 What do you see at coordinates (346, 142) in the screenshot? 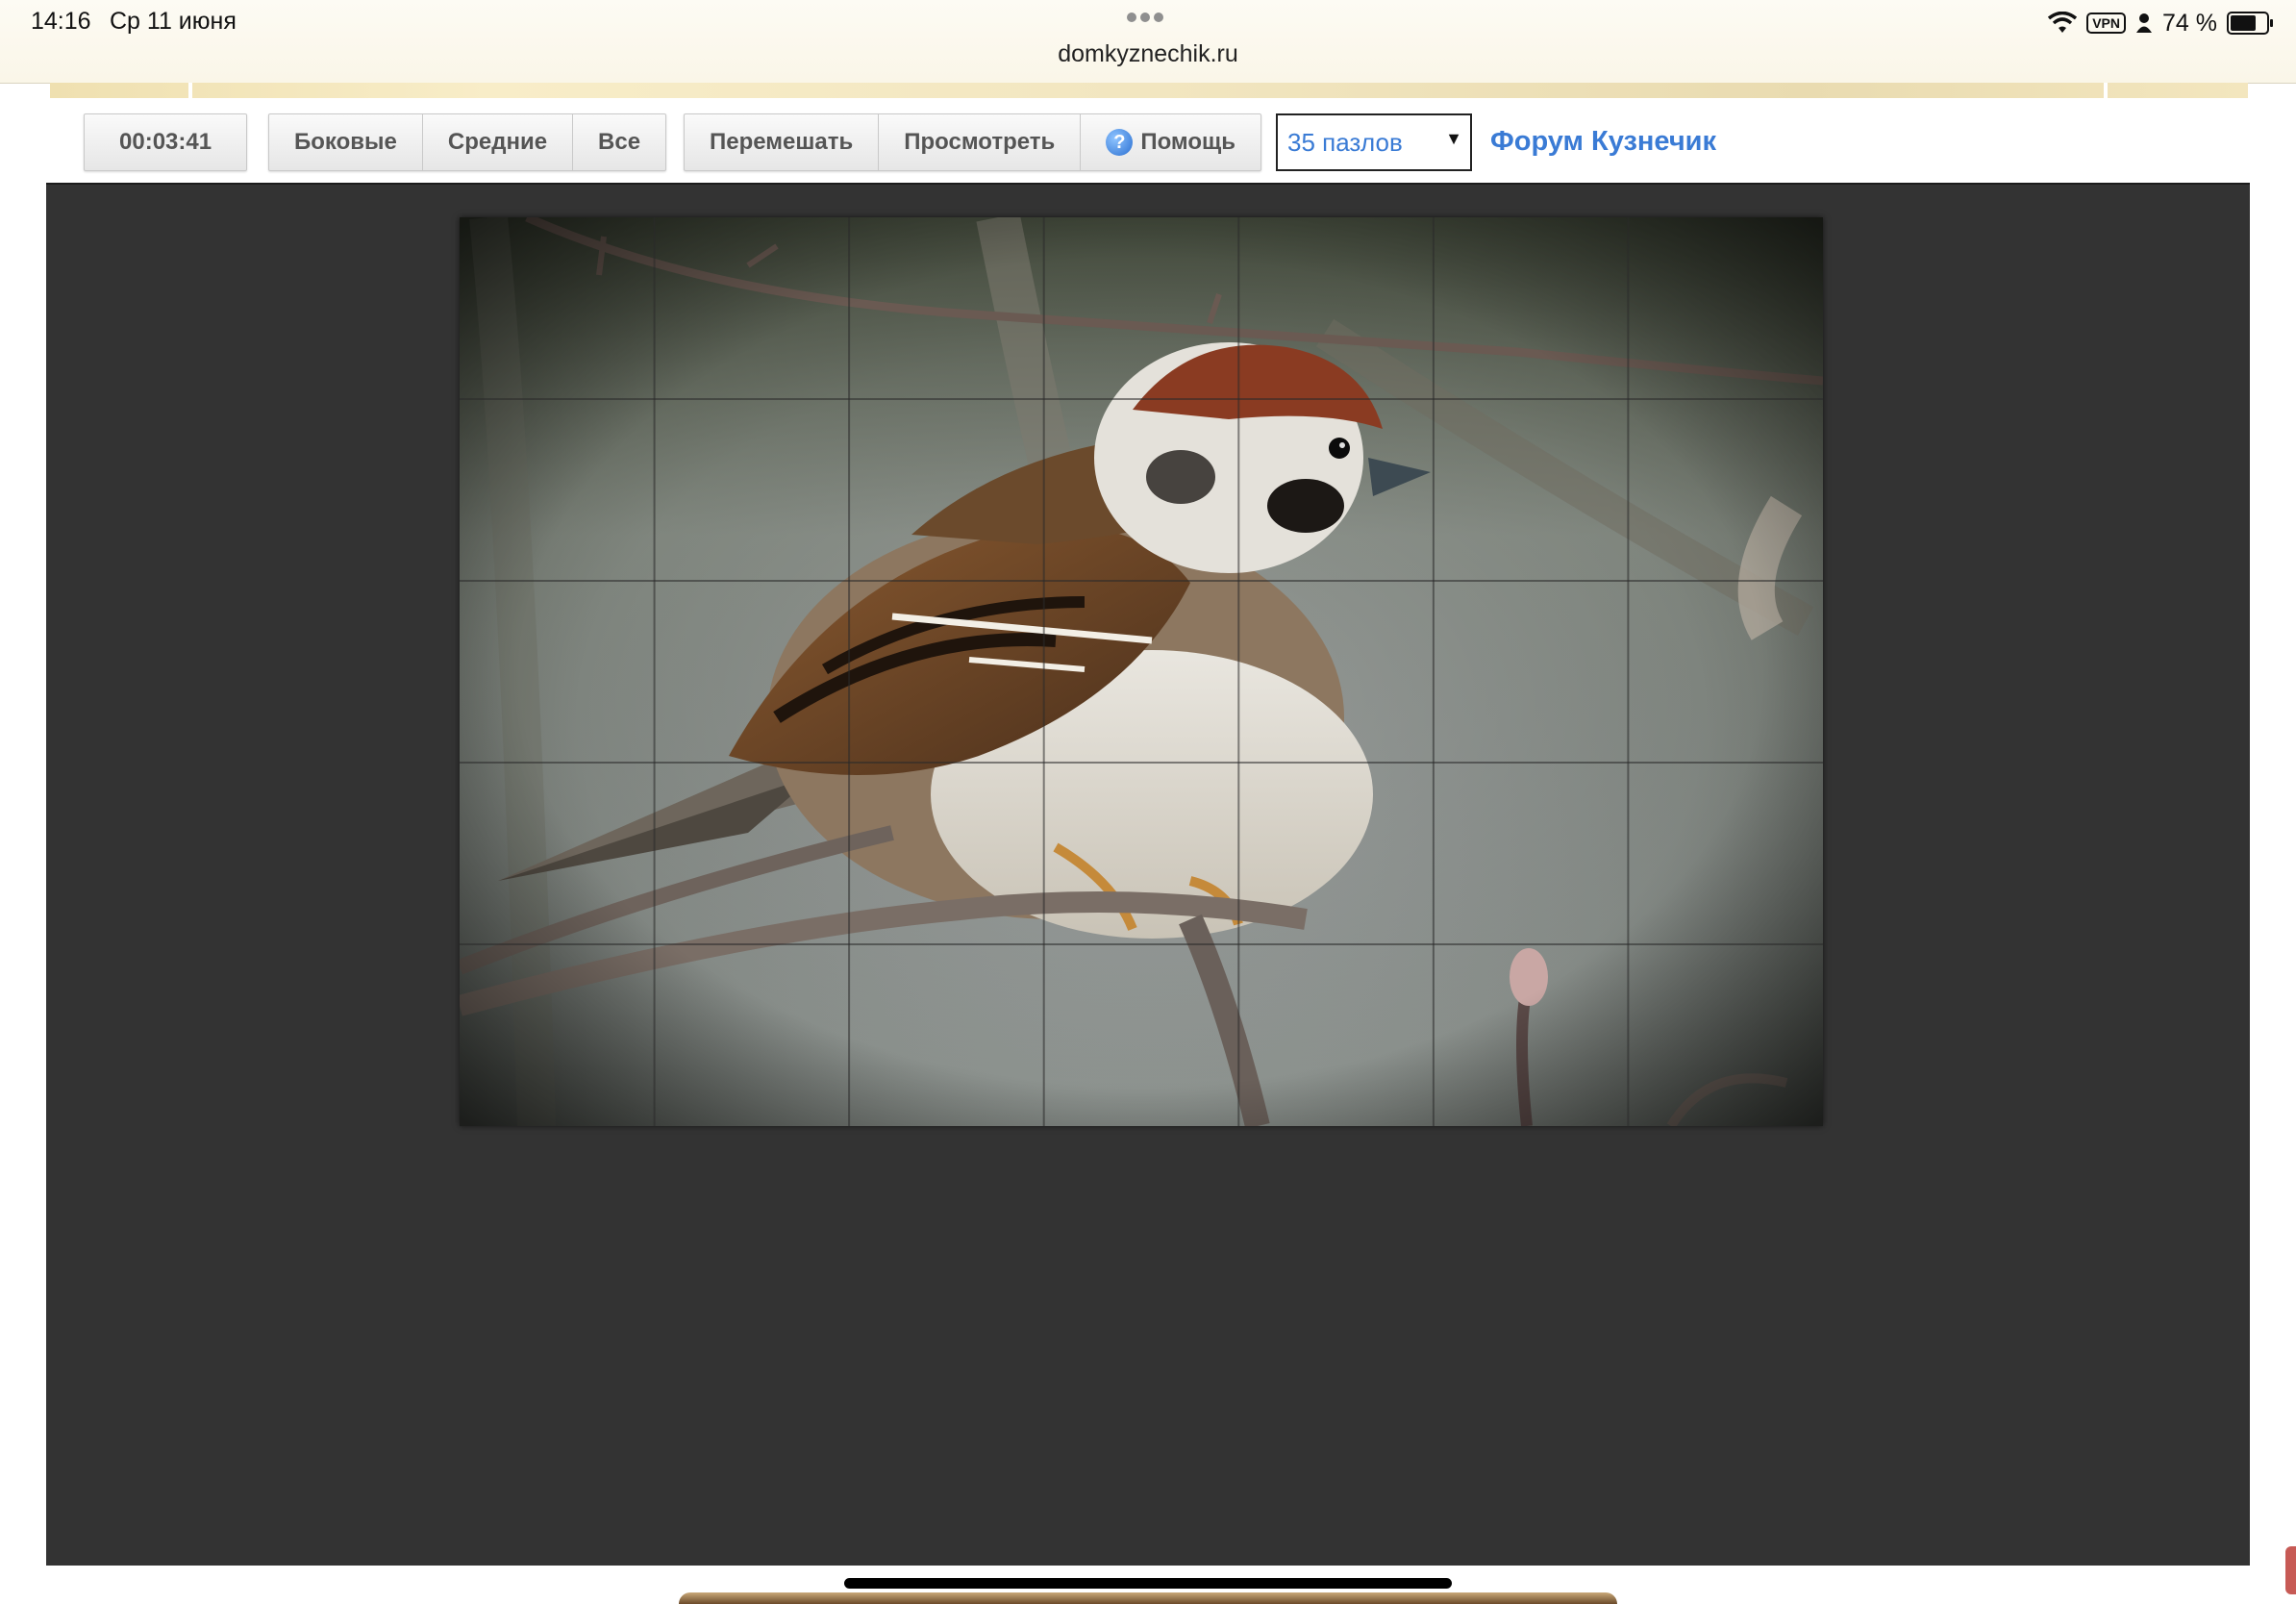
I see `filter-edges-button: Боковые` at bounding box center [346, 142].